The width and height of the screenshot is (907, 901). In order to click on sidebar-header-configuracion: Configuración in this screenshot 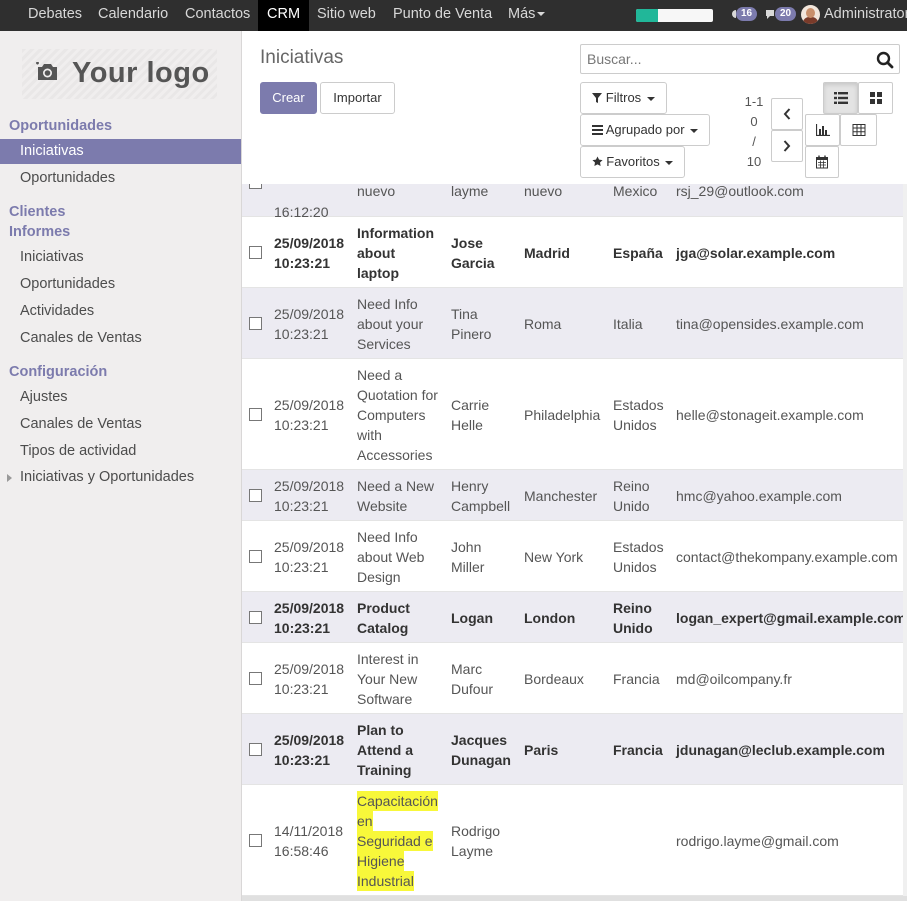, I will do `click(58, 372)`.